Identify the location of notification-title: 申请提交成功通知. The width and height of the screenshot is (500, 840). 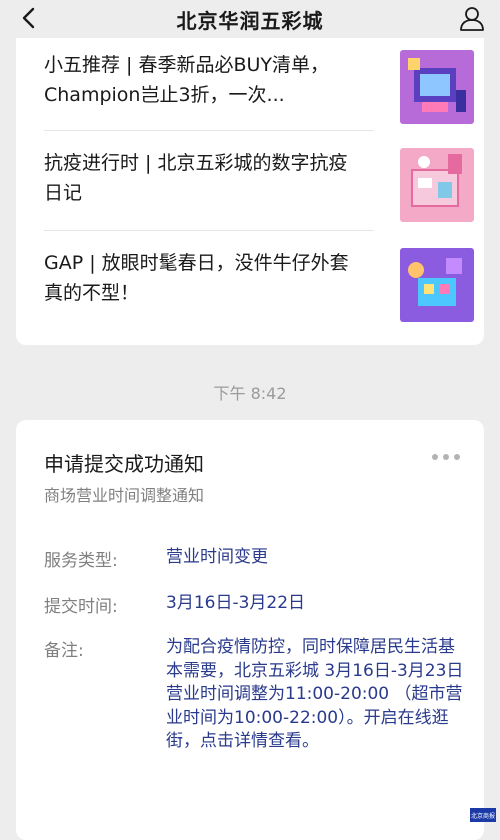
(124, 464).